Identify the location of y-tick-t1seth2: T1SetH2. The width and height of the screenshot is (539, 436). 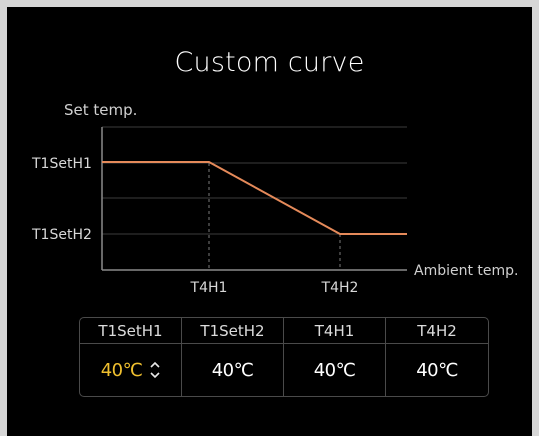
(61, 235).